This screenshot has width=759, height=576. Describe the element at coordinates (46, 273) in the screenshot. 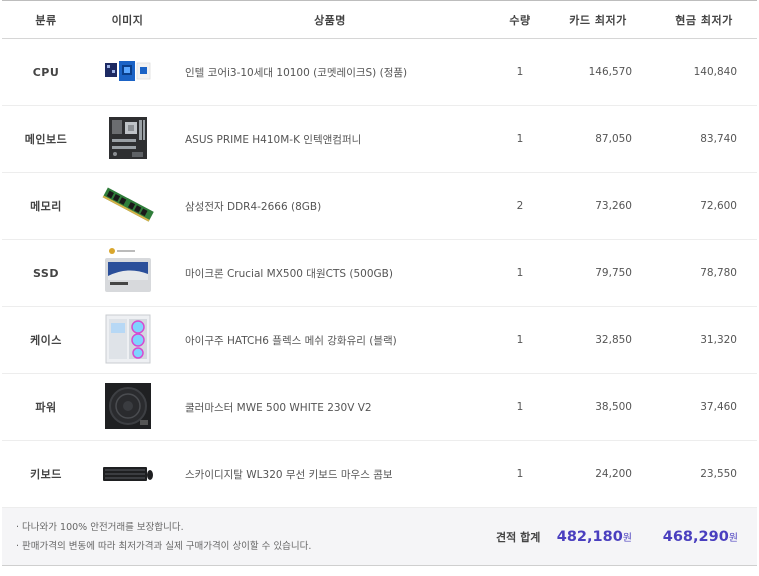

I see `row-category: SSD` at that location.